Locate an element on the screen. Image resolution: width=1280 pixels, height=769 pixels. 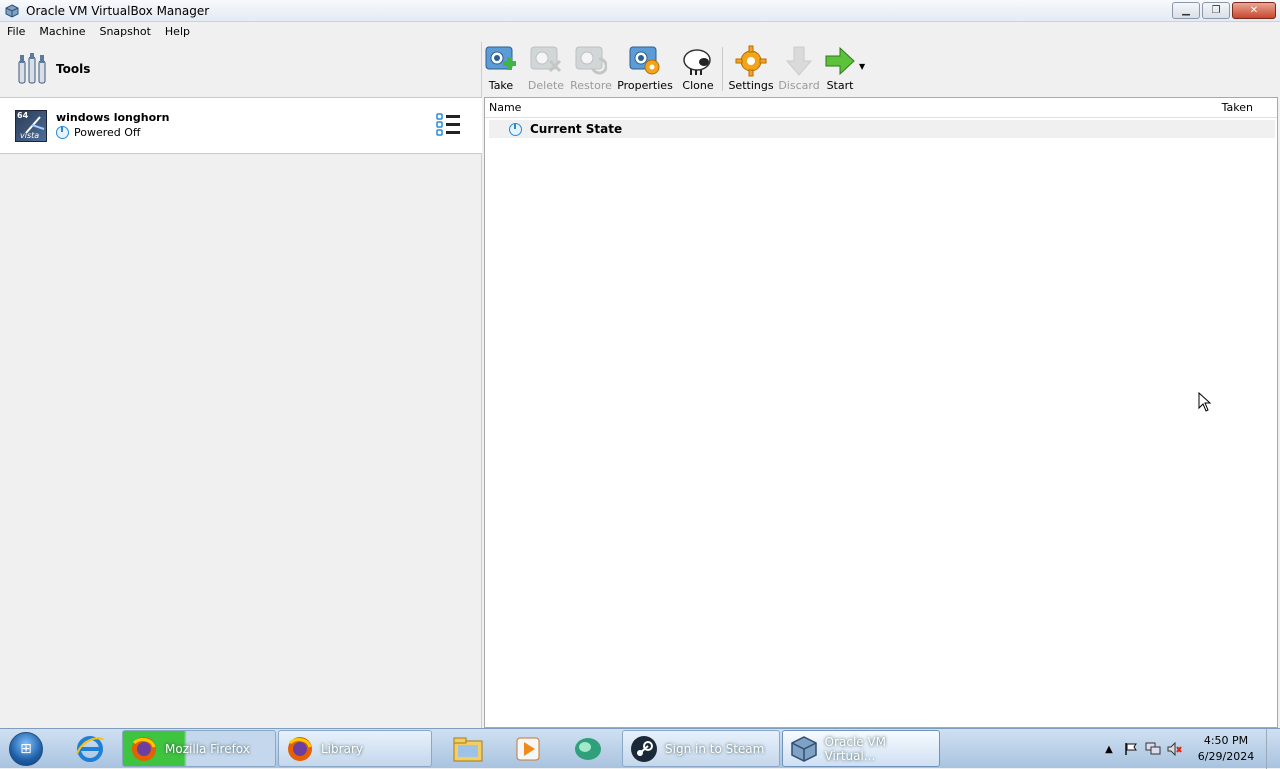
start-dropdown-caret-icon: ▼ is located at coordinates (862, 66).